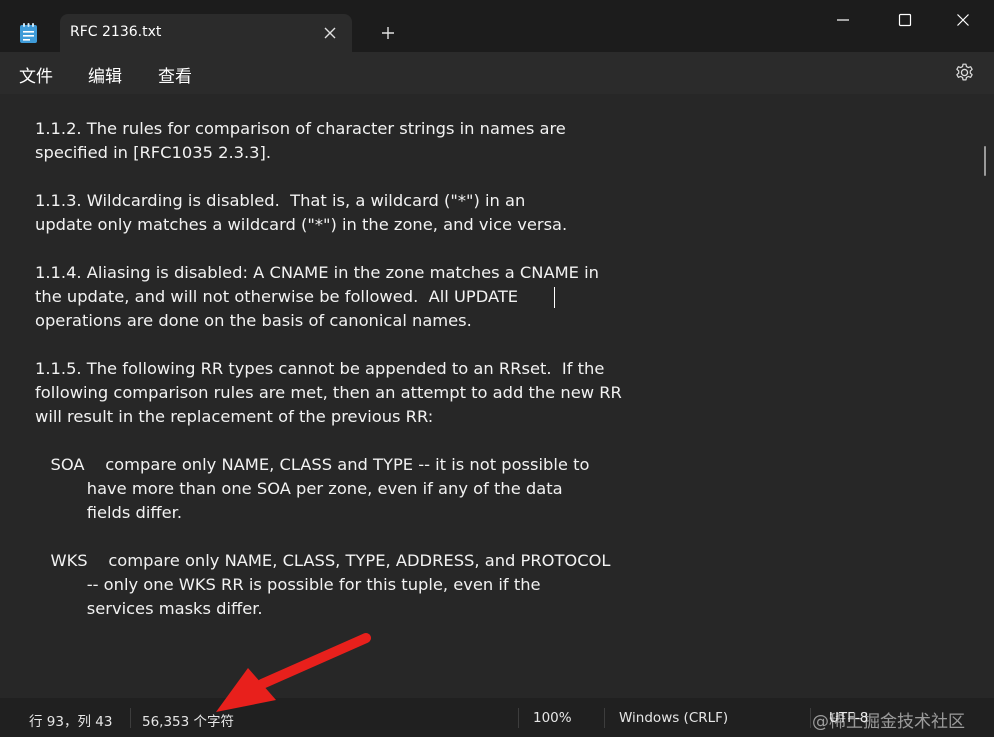 This screenshot has height=737, width=994. I want to click on minimize-icon, so click(843, 20).